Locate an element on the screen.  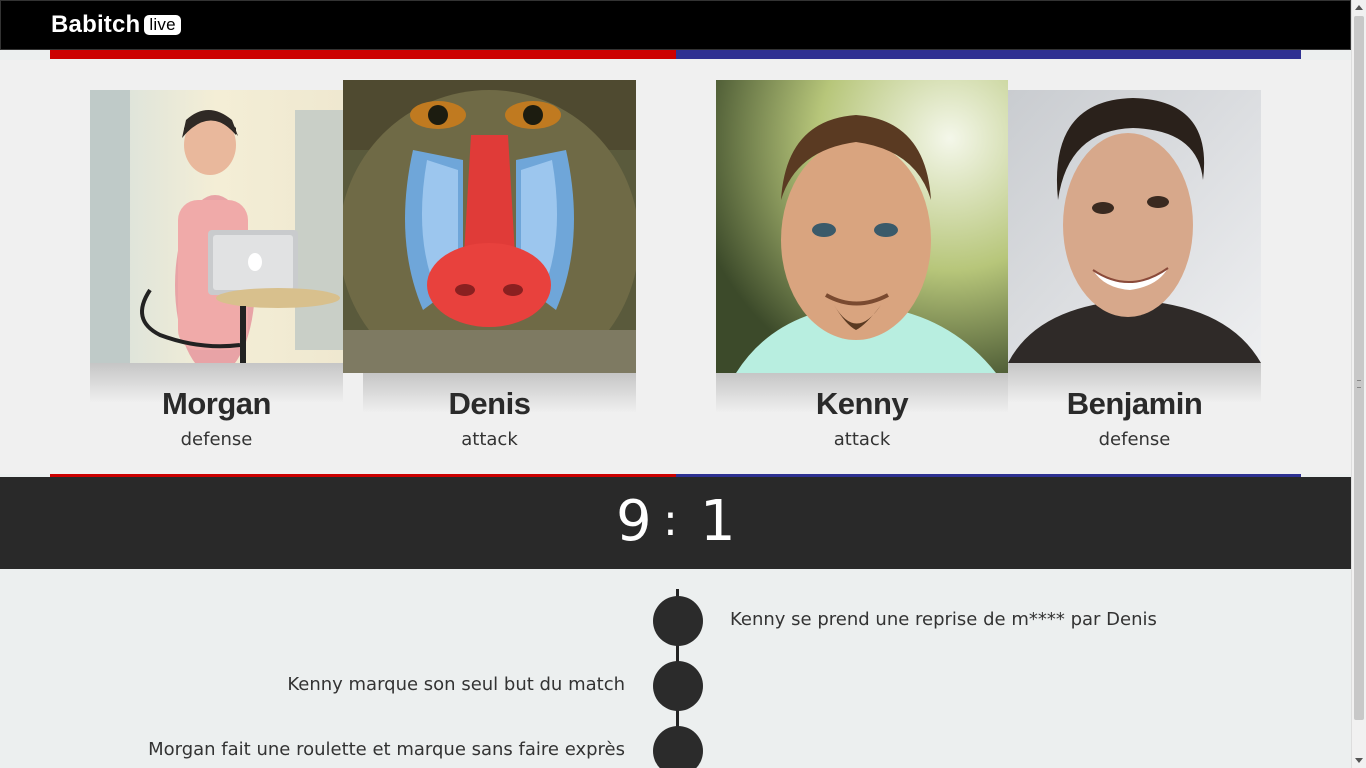
scroll-grip-icon is located at coordinates (1359, 384).